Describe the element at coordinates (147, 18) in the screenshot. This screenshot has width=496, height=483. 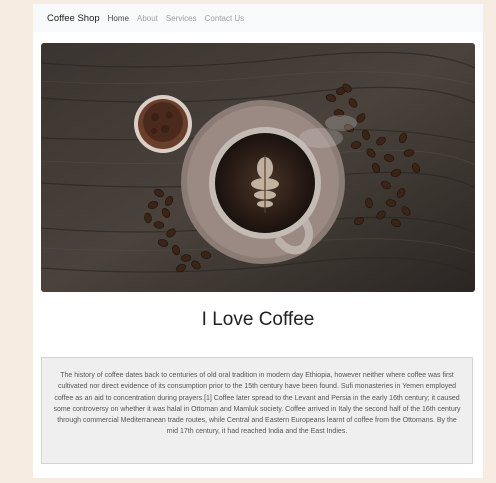
I see `nav-link-about: About` at that location.